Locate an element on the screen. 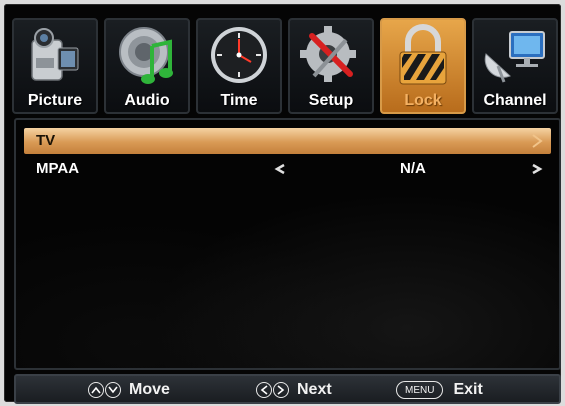 The image size is (565, 406). tab-setup: Setup is located at coordinates (331, 66).